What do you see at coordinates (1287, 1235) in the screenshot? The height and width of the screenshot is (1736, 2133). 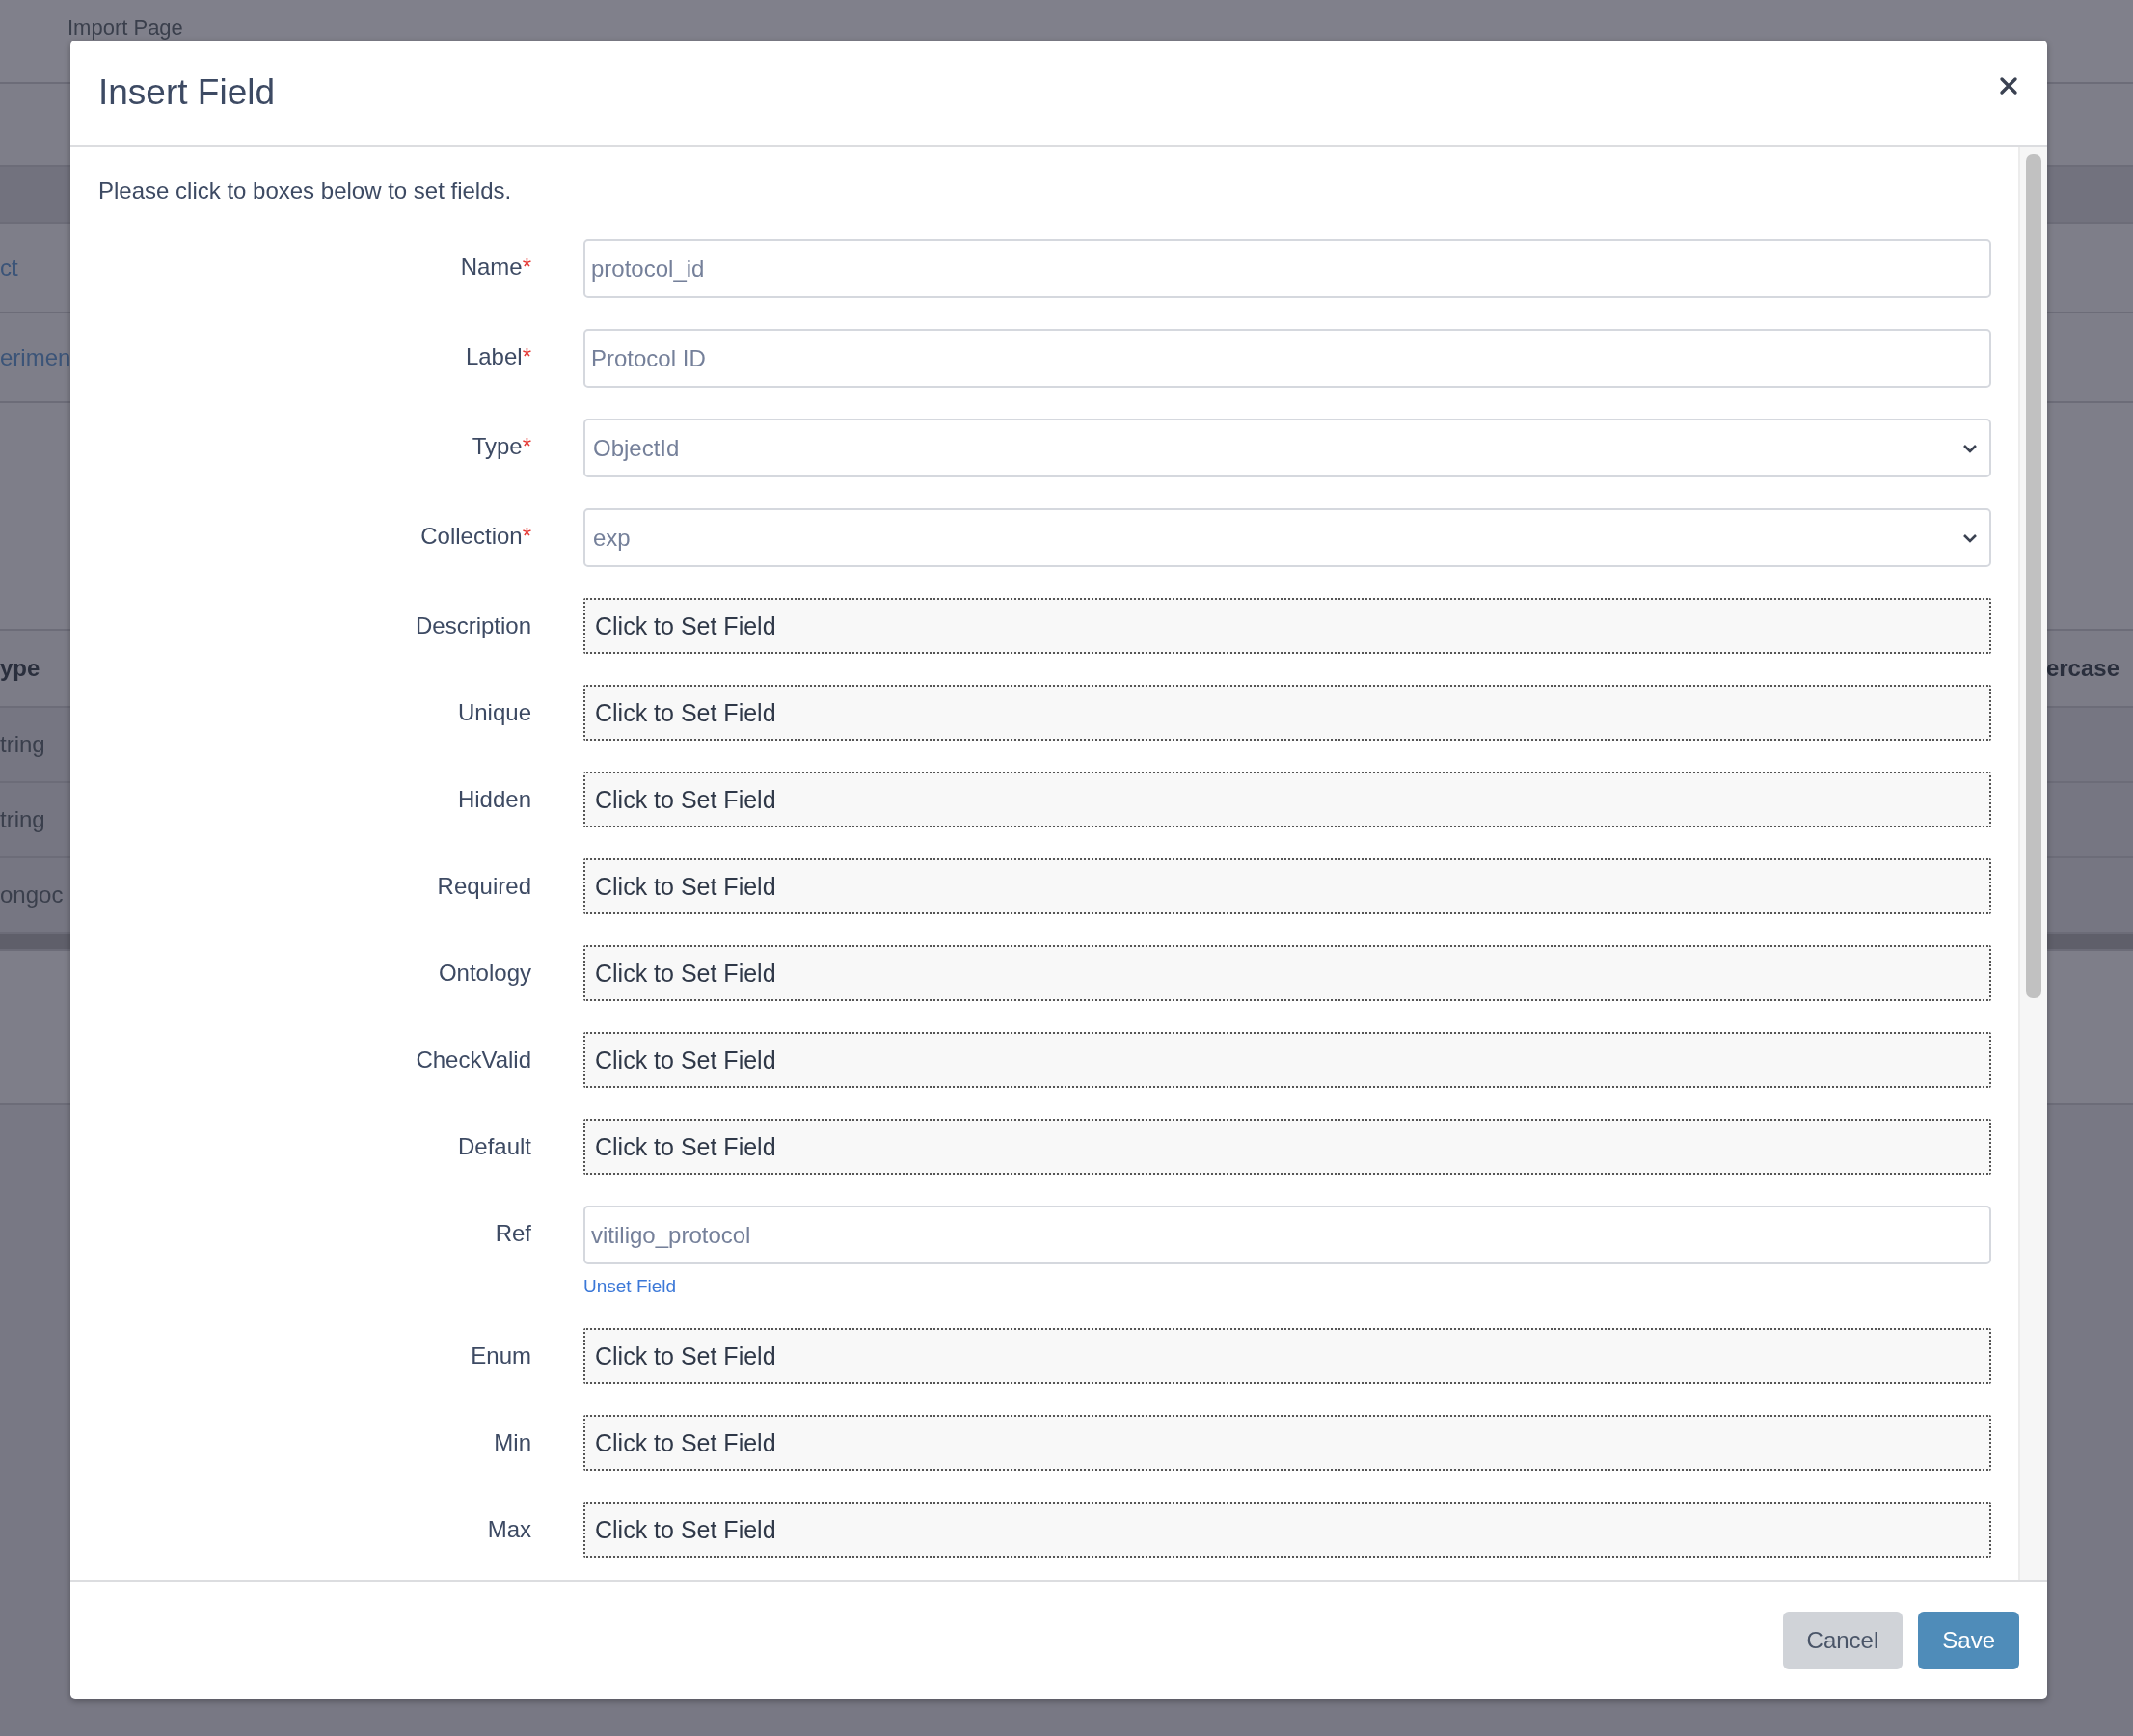 I see `text-field: vitiligo_protocol` at bounding box center [1287, 1235].